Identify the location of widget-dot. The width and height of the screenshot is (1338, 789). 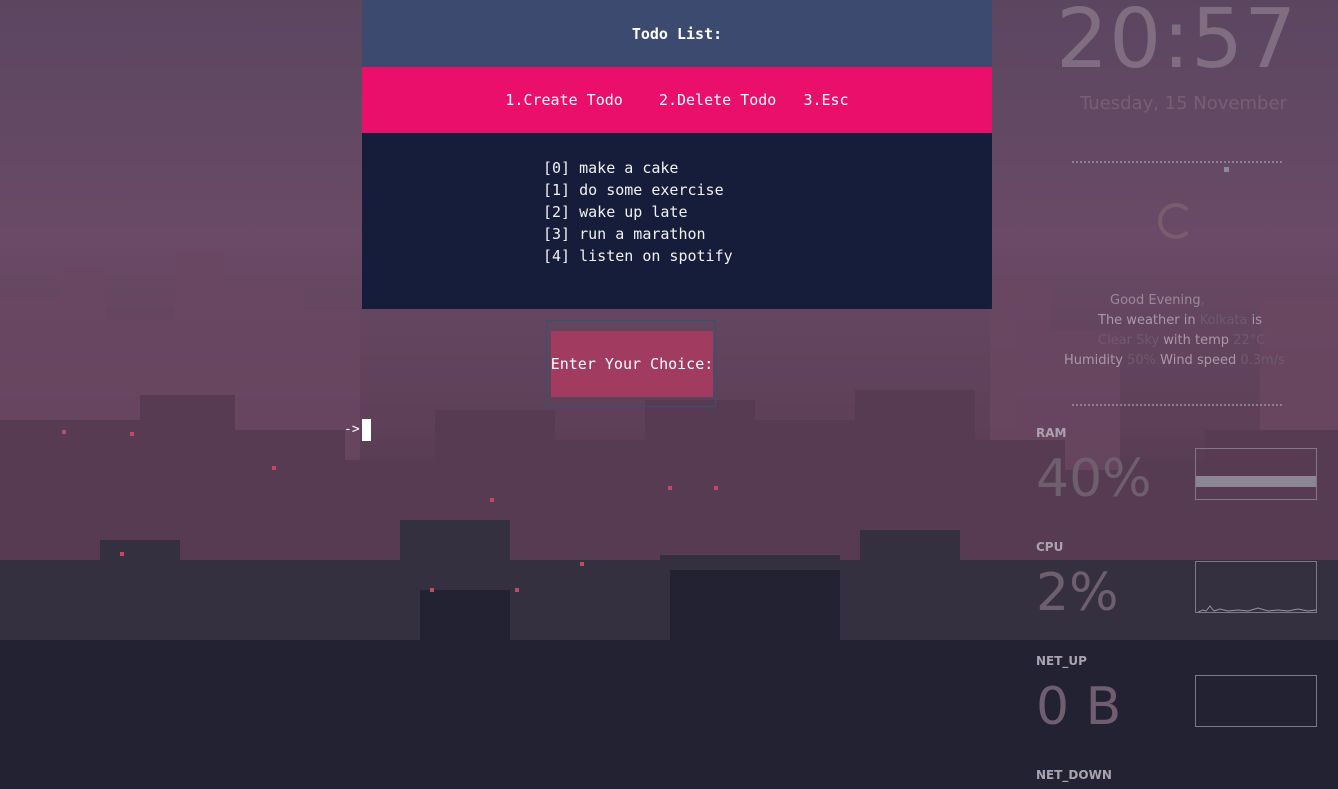
(1226, 169).